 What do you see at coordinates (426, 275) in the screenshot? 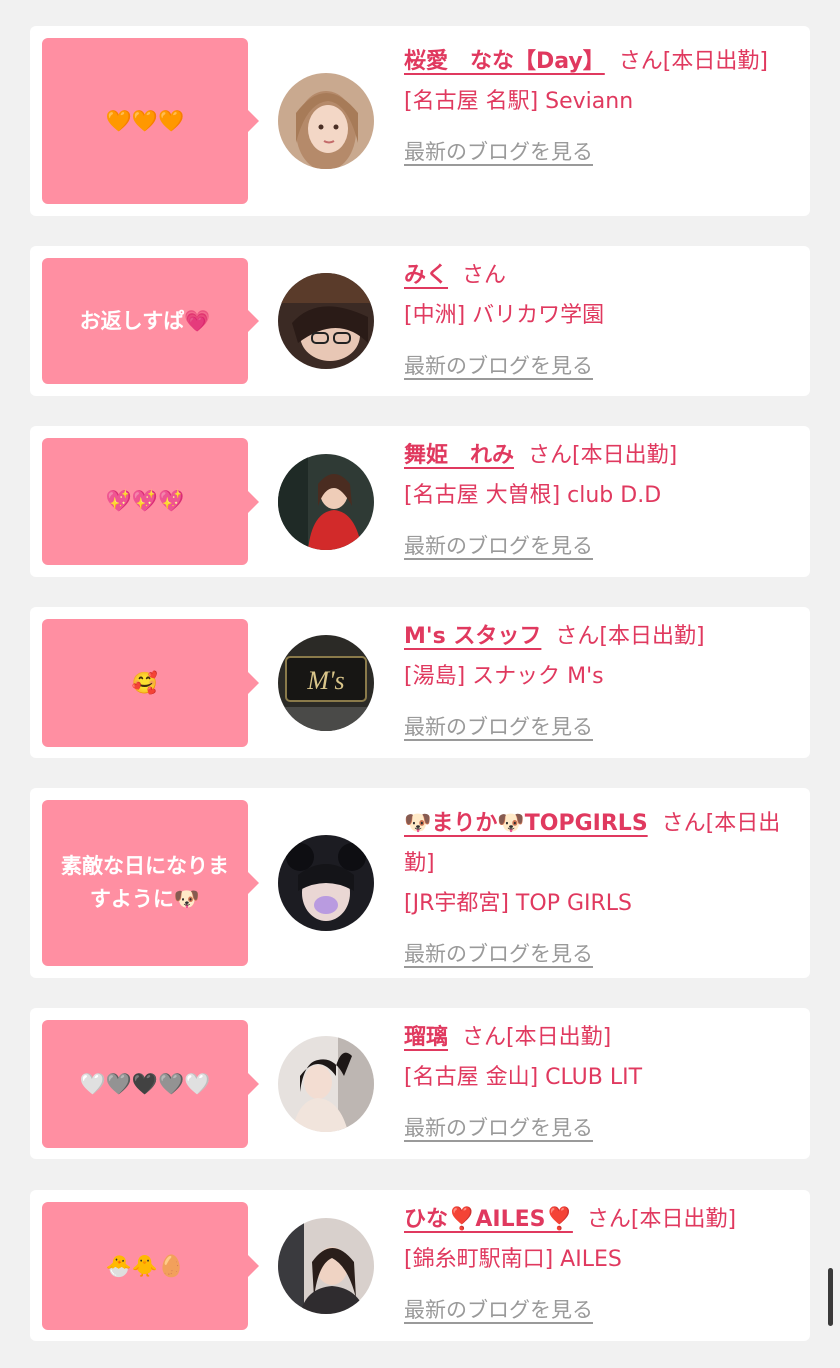
I see `cast-name-link: みく` at bounding box center [426, 275].